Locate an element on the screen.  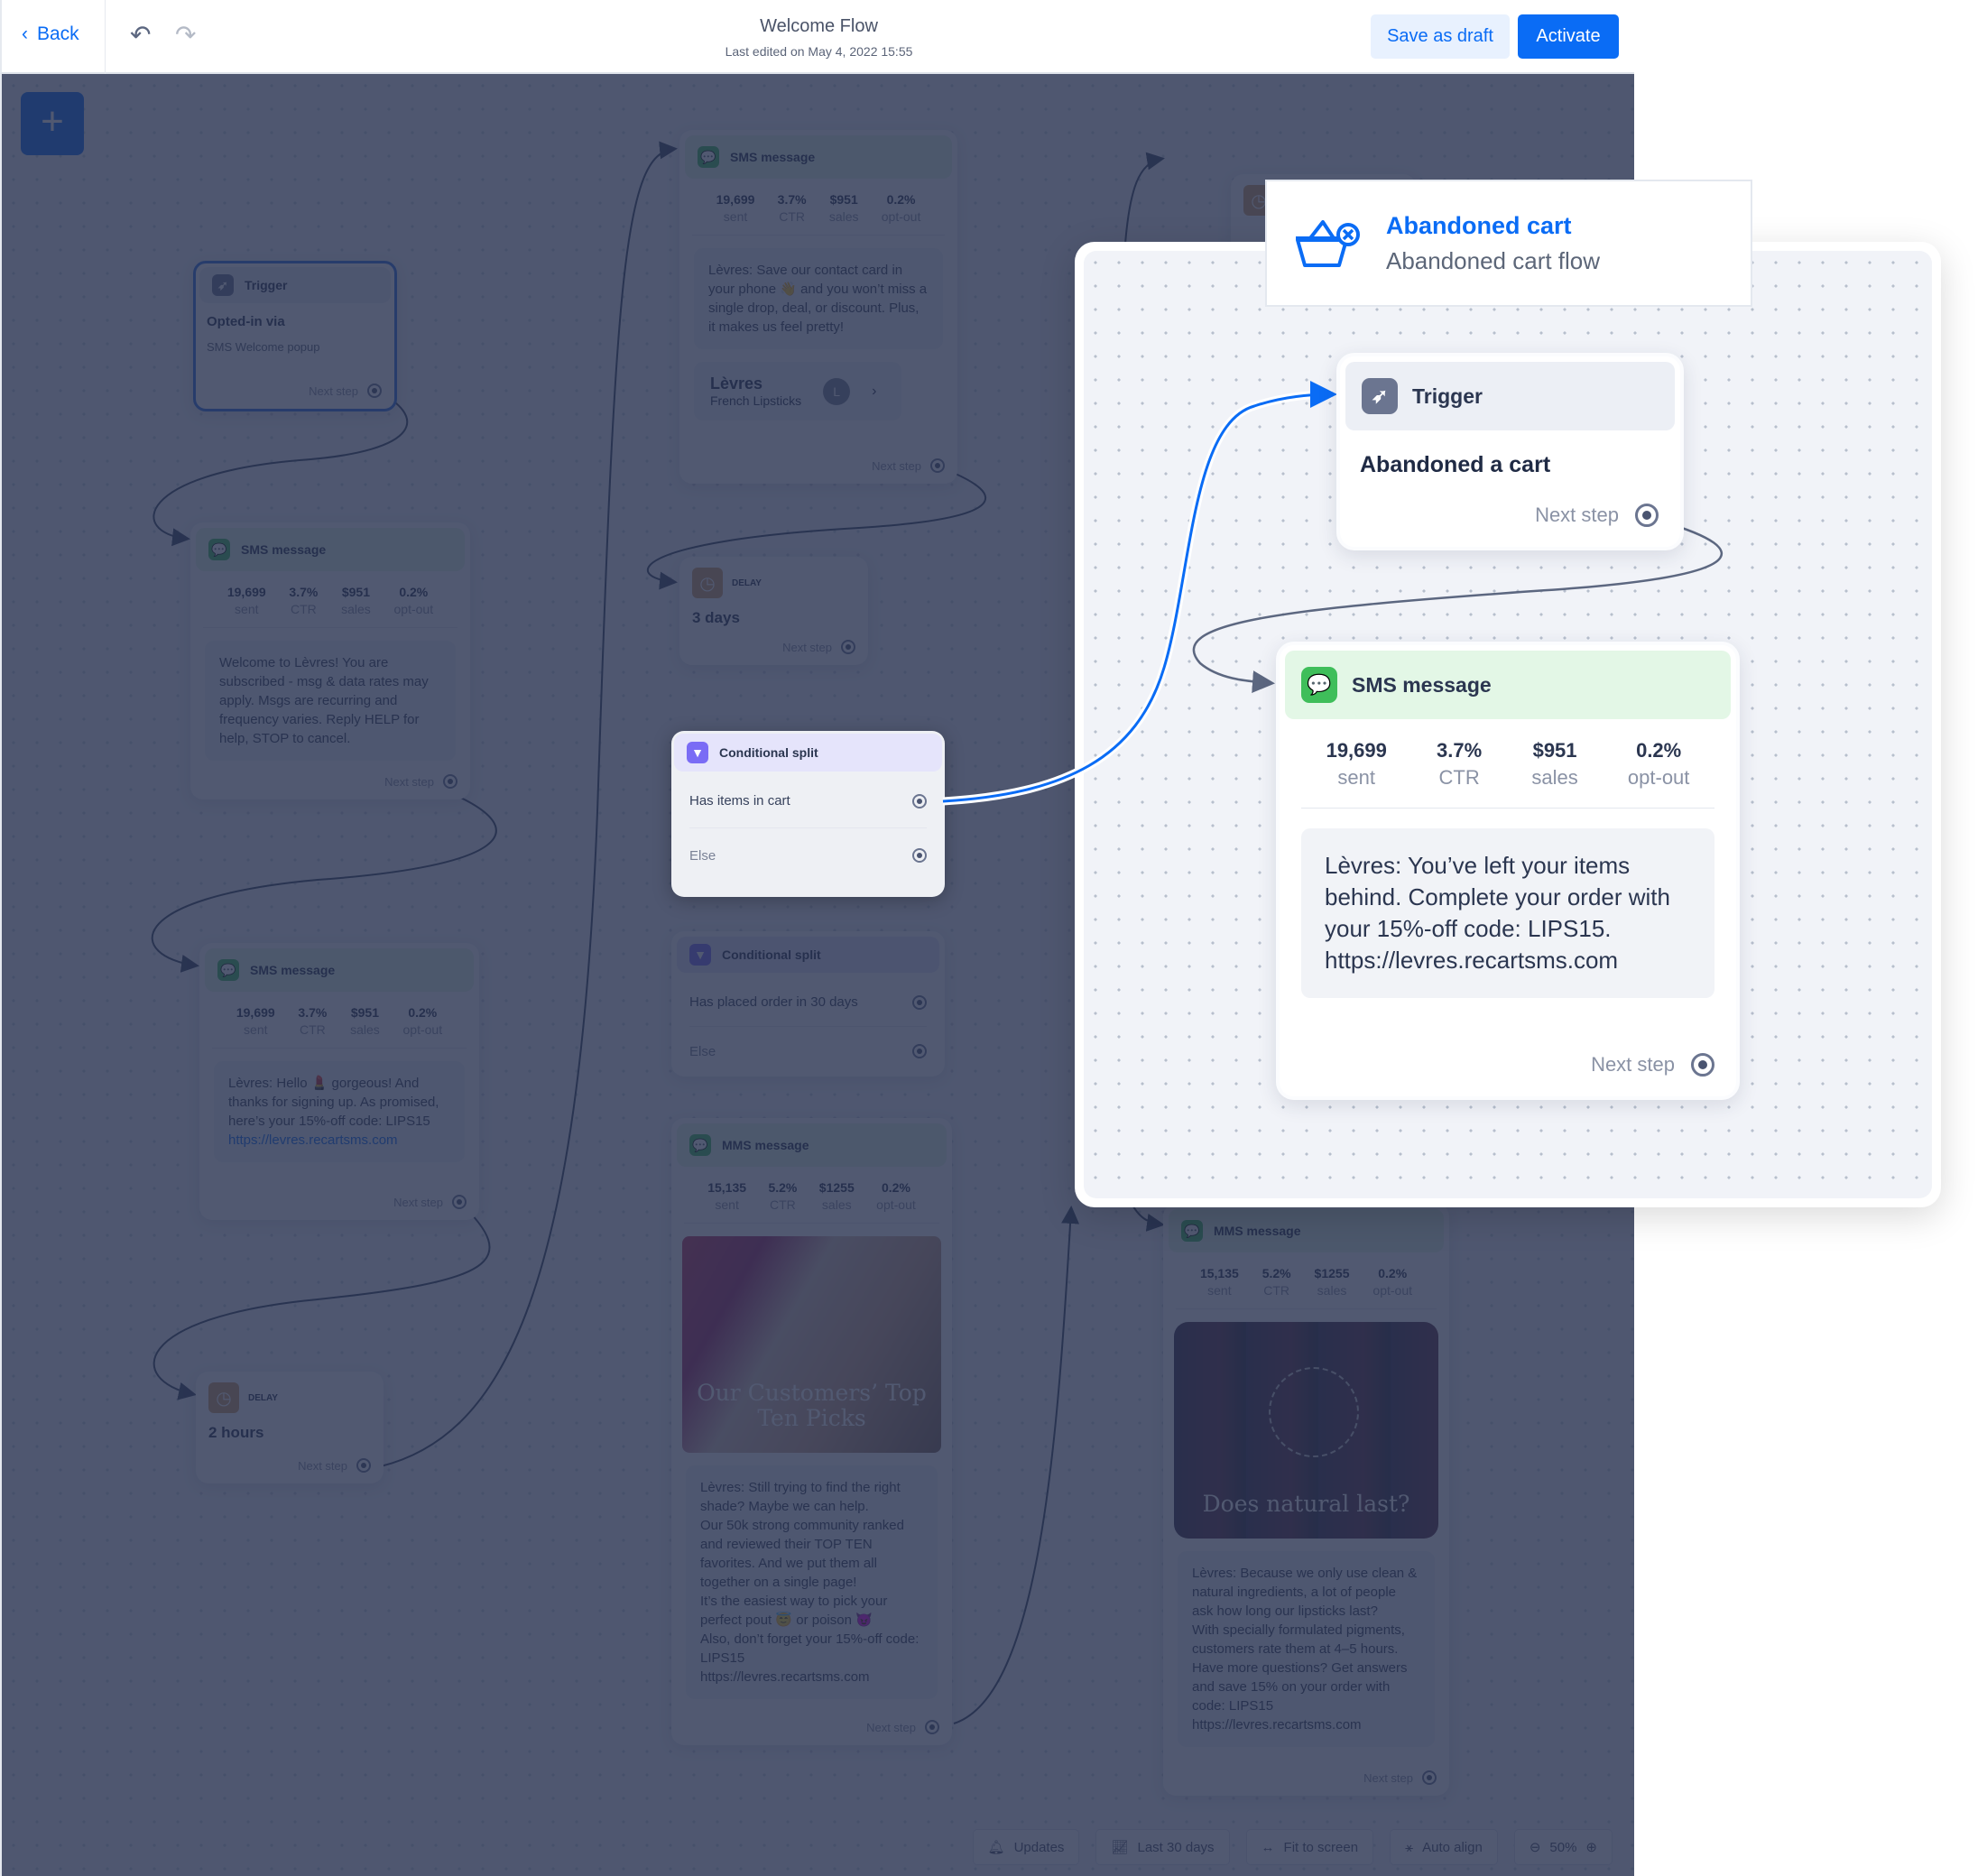
node-title: Conditional split is located at coordinates (768, 752).